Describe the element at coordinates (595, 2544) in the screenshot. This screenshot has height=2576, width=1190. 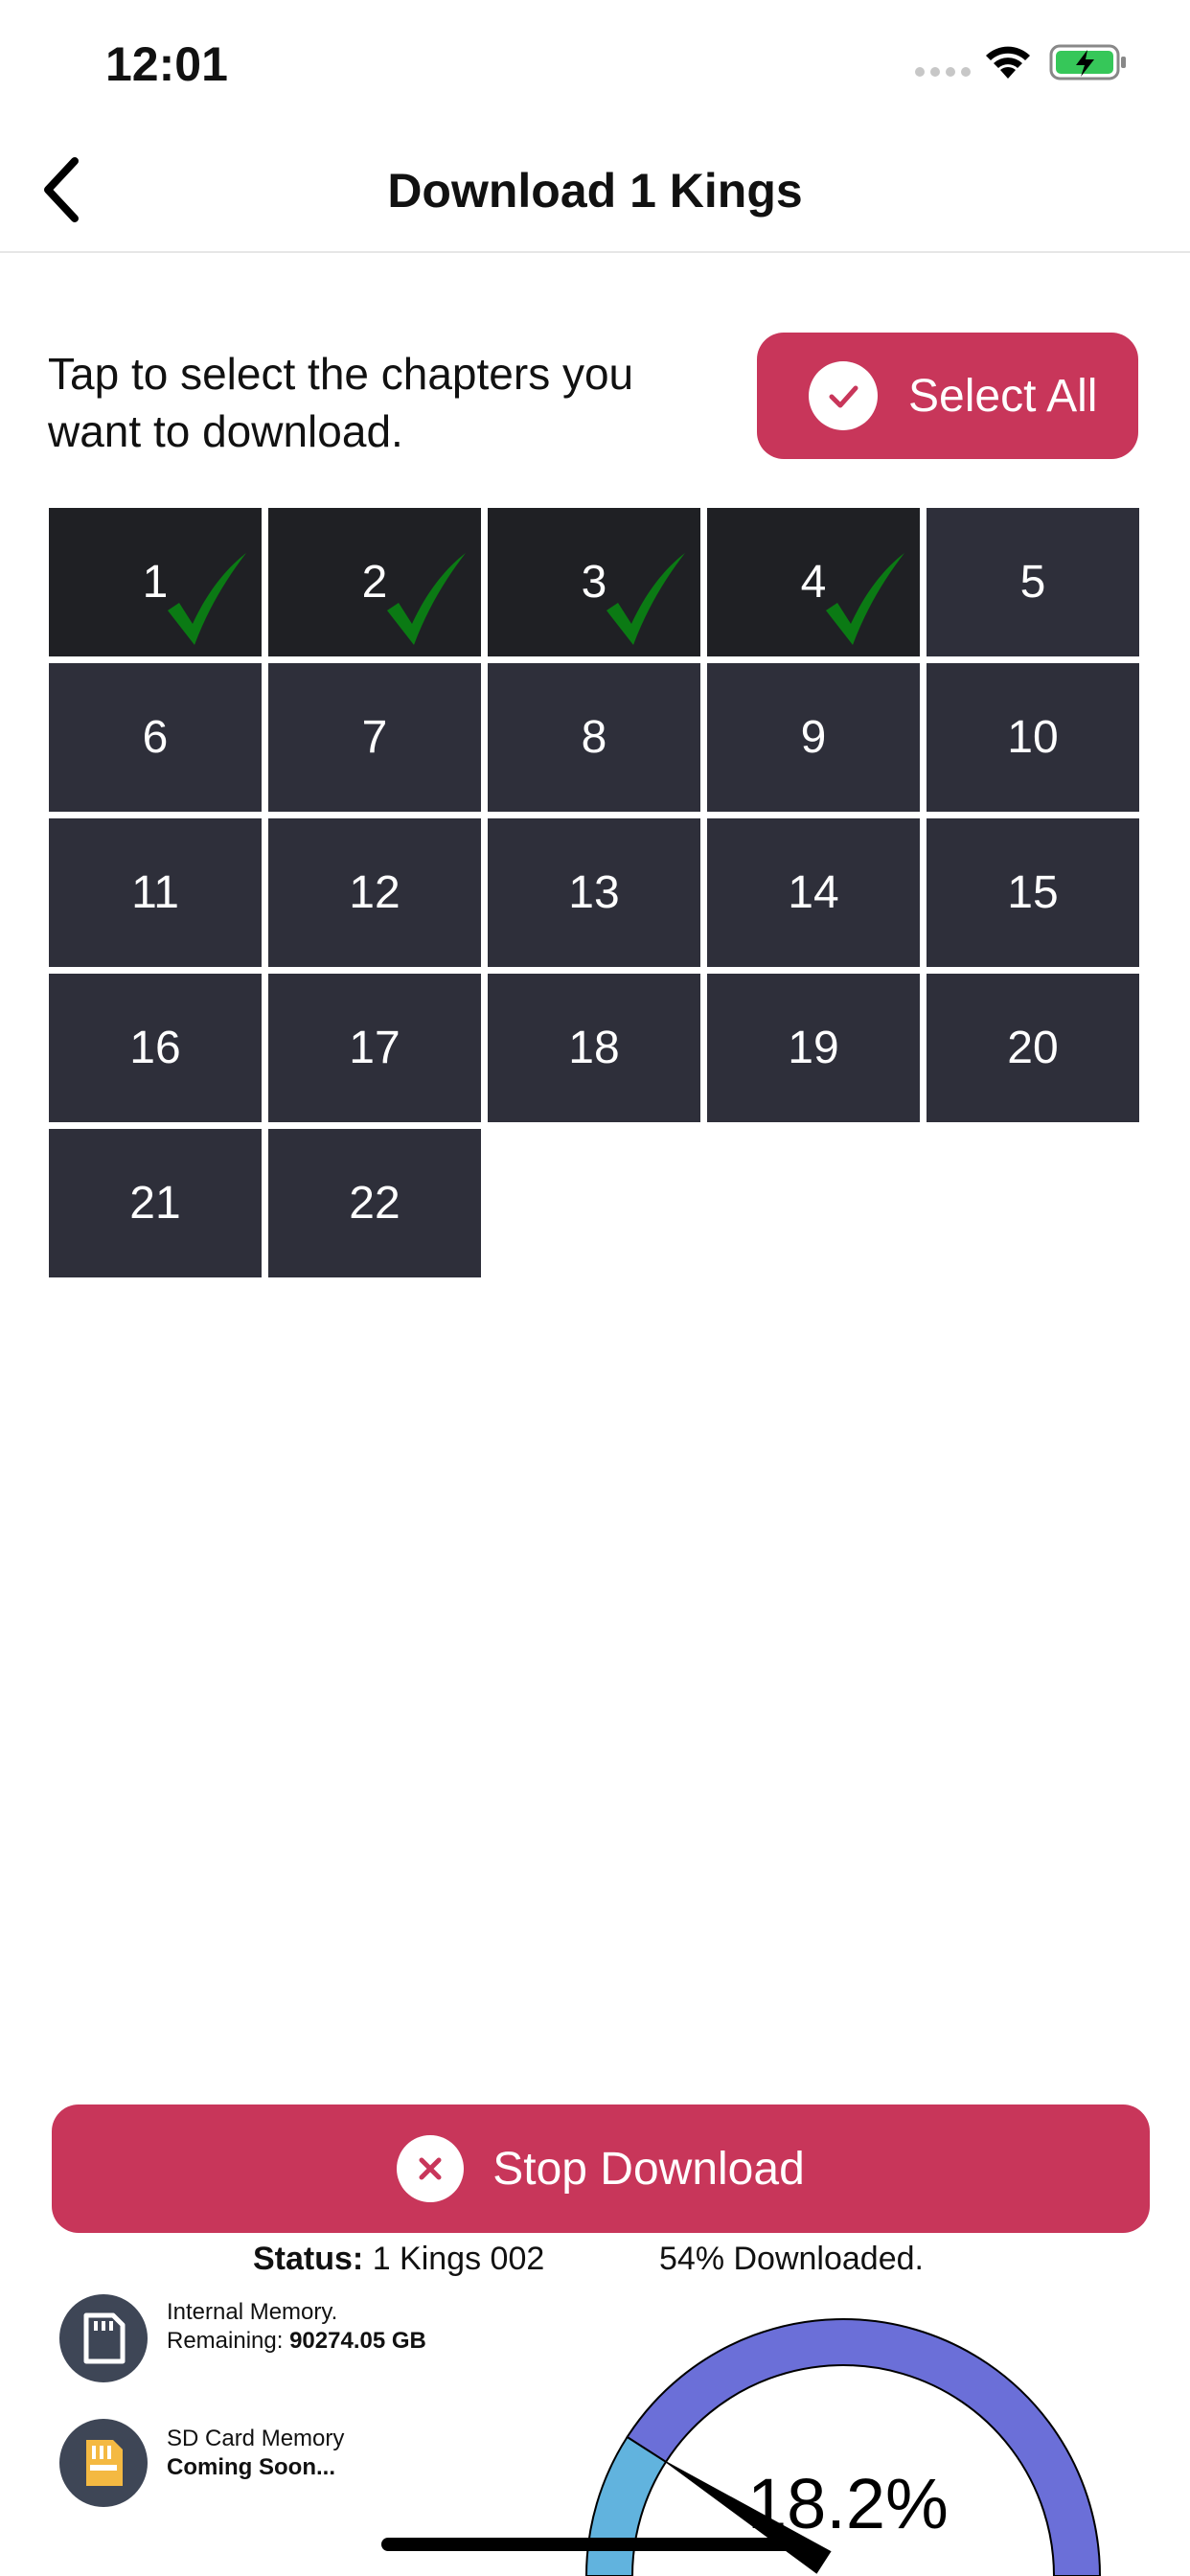
I see `home-indicator` at that location.